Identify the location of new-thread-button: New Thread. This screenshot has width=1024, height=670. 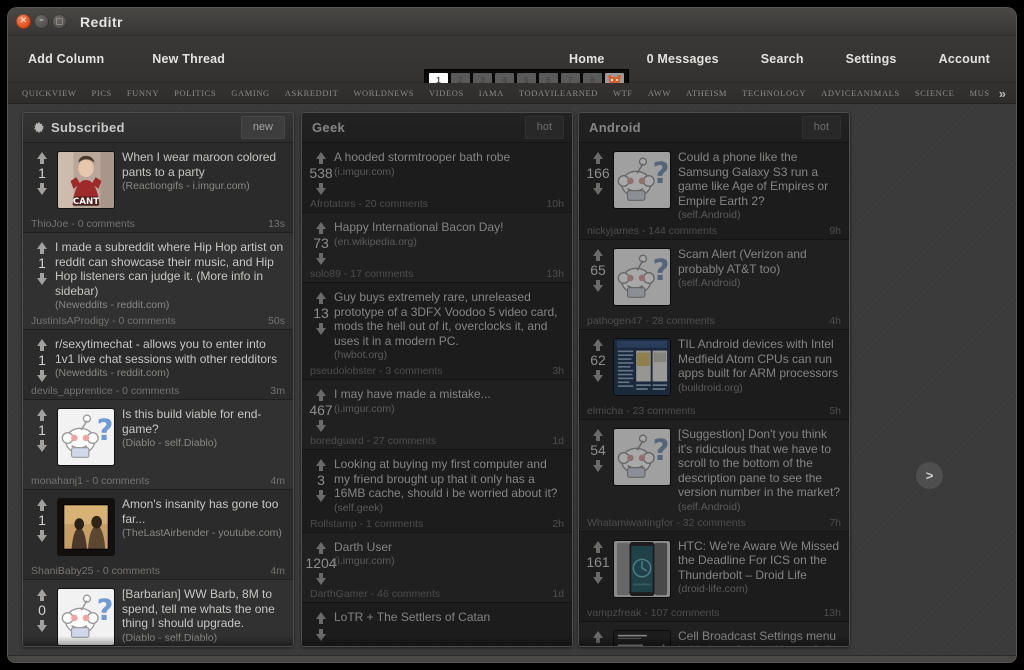
(188, 59).